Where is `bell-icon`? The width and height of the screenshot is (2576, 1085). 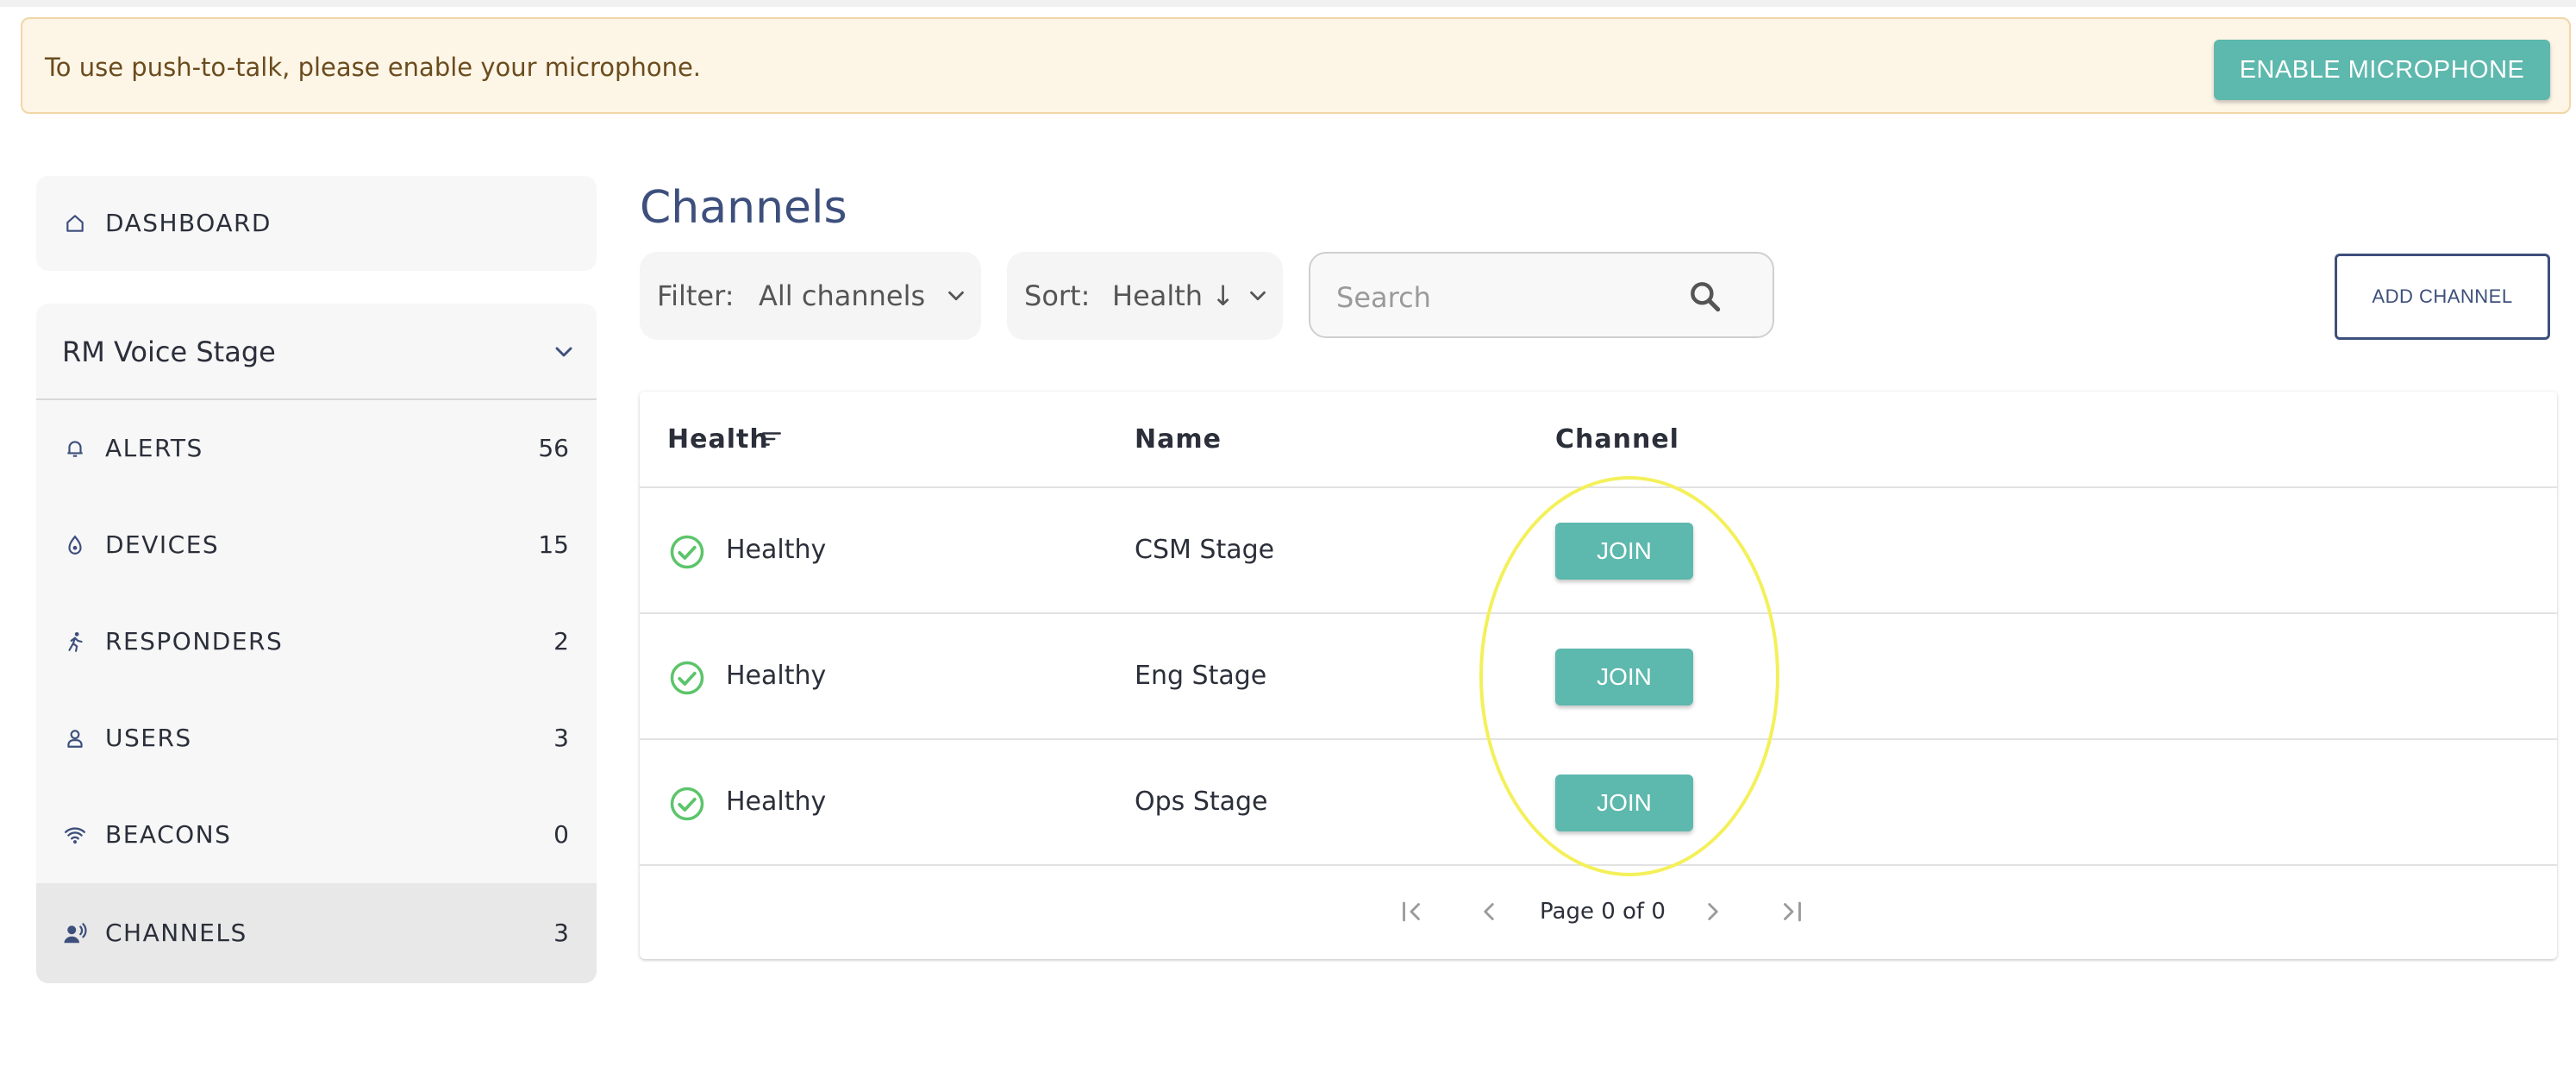
bell-icon is located at coordinates (75, 448).